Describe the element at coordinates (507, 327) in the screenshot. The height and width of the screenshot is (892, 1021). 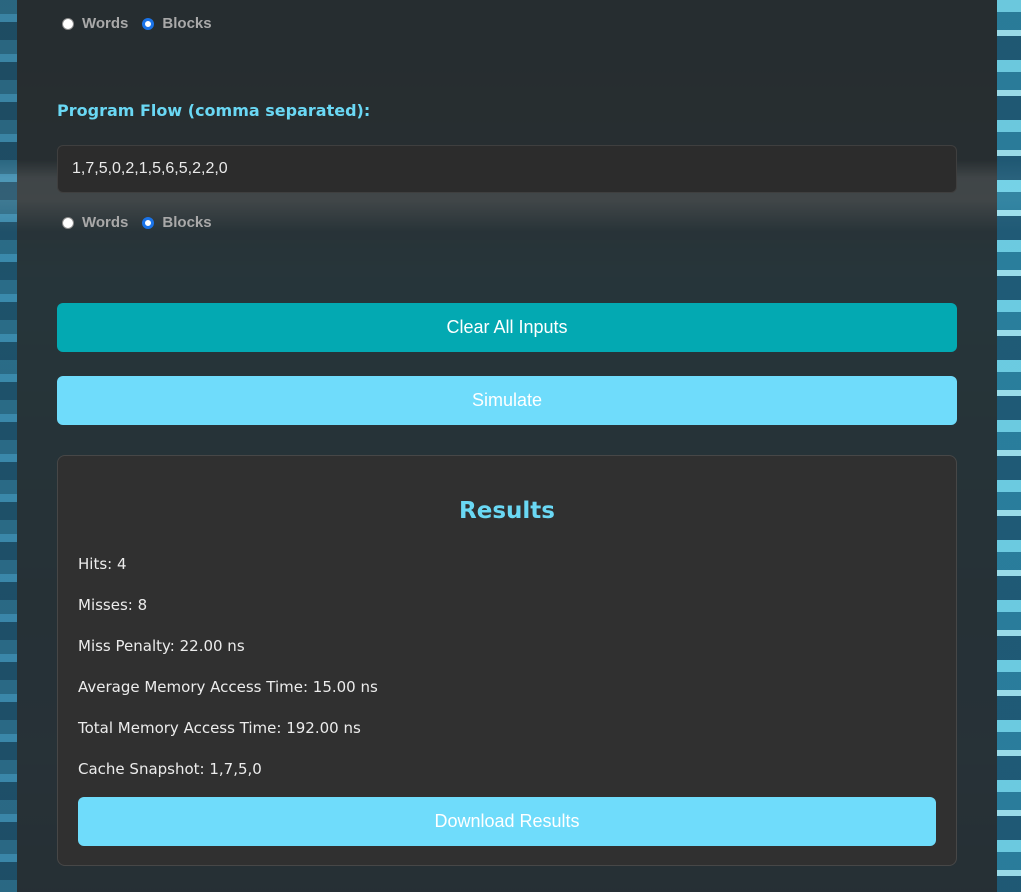
I see `clear-all-inputs-button: Clear All Inputs` at that location.